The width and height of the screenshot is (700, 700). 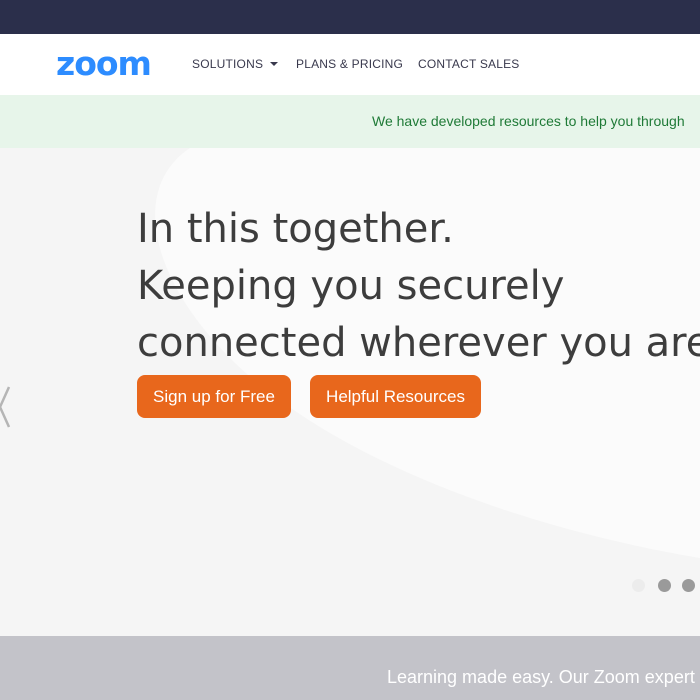 What do you see at coordinates (6, 407) in the screenshot?
I see `chevron-left-icon` at bounding box center [6, 407].